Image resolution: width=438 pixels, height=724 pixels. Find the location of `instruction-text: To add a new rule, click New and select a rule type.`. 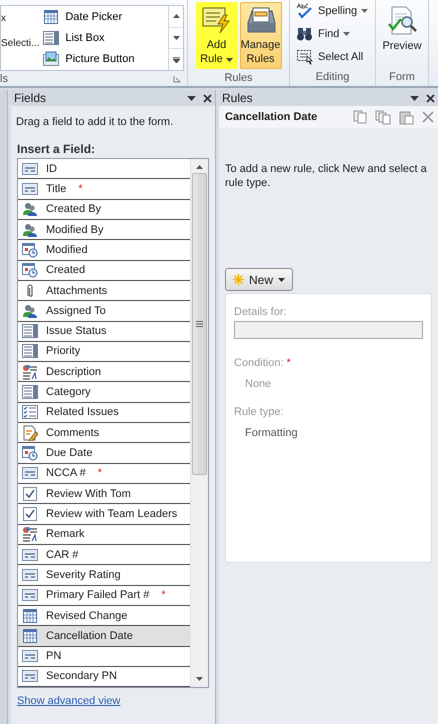

instruction-text: To add a new rule, click New and select a rule type. is located at coordinates (326, 176).